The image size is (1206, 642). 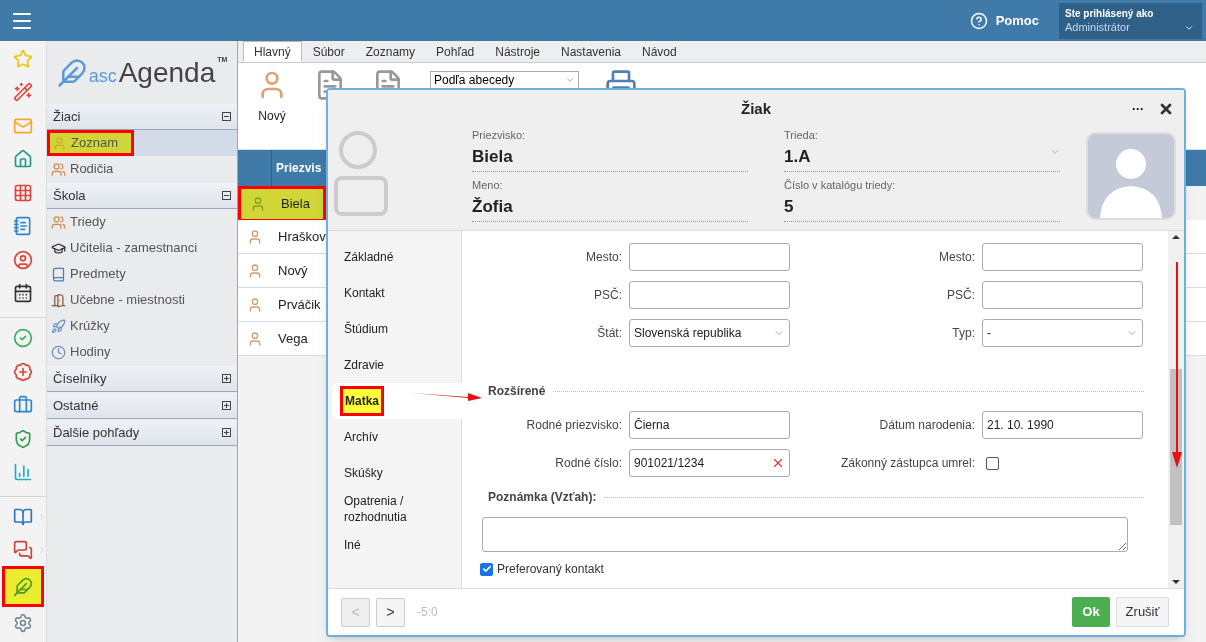 What do you see at coordinates (394, 257) in the screenshot?
I see `dialog-tab: Základné` at bounding box center [394, 257].